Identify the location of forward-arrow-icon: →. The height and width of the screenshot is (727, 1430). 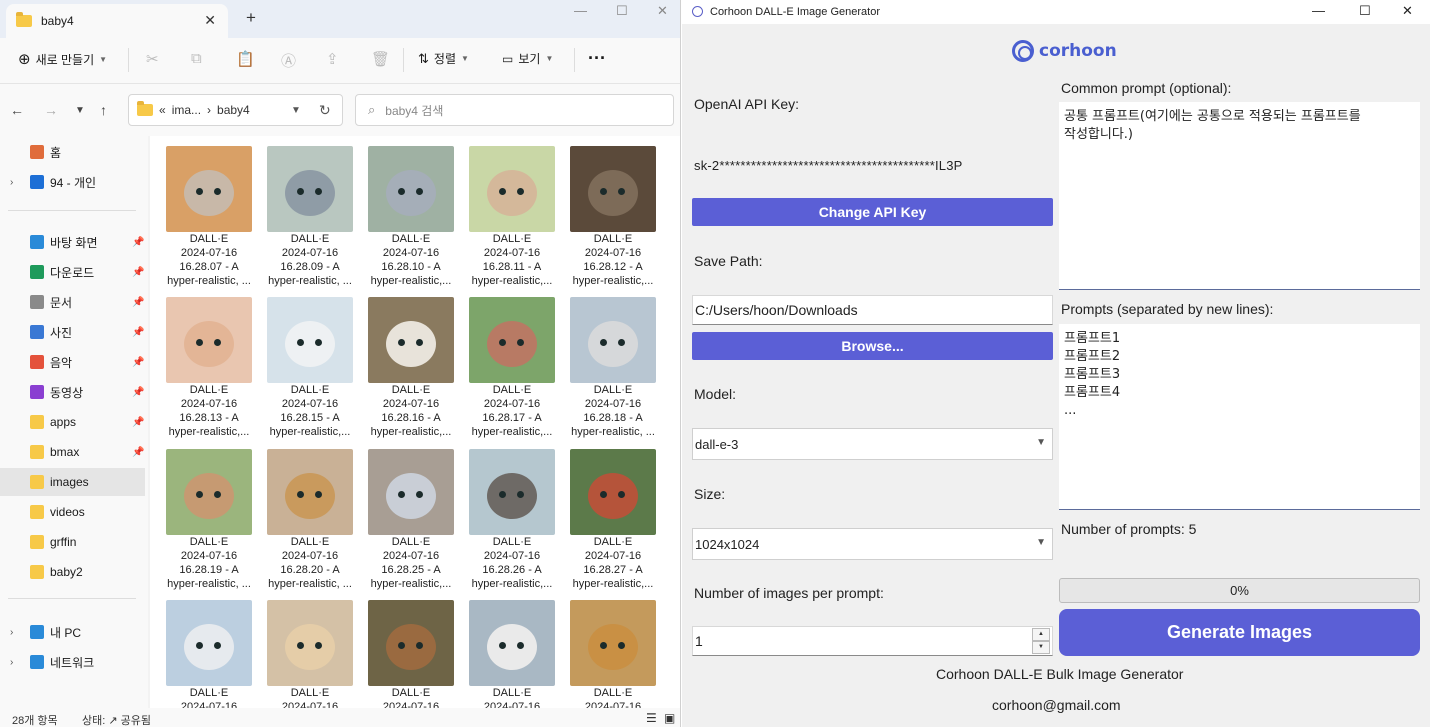
(51, 110).